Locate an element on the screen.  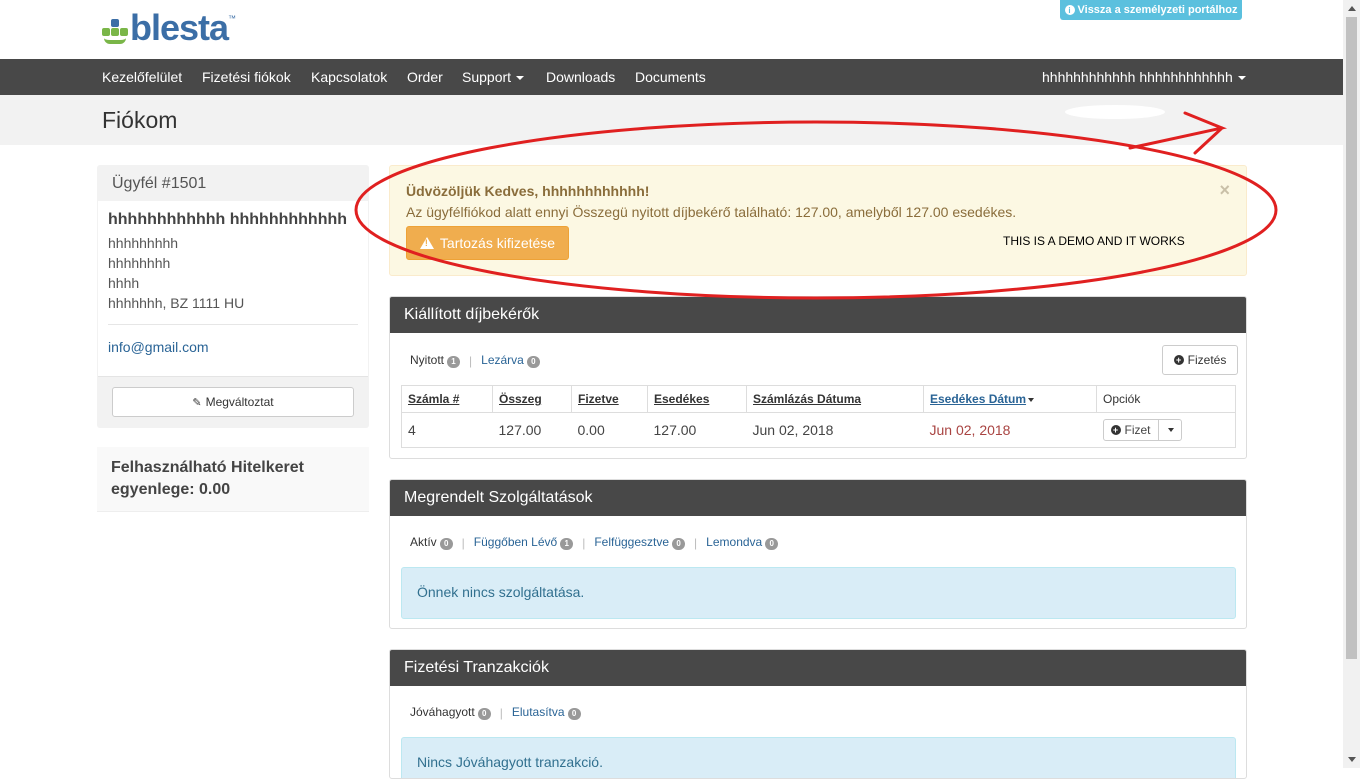
filter-label: Lezárva is located at coordinates (502, 360).